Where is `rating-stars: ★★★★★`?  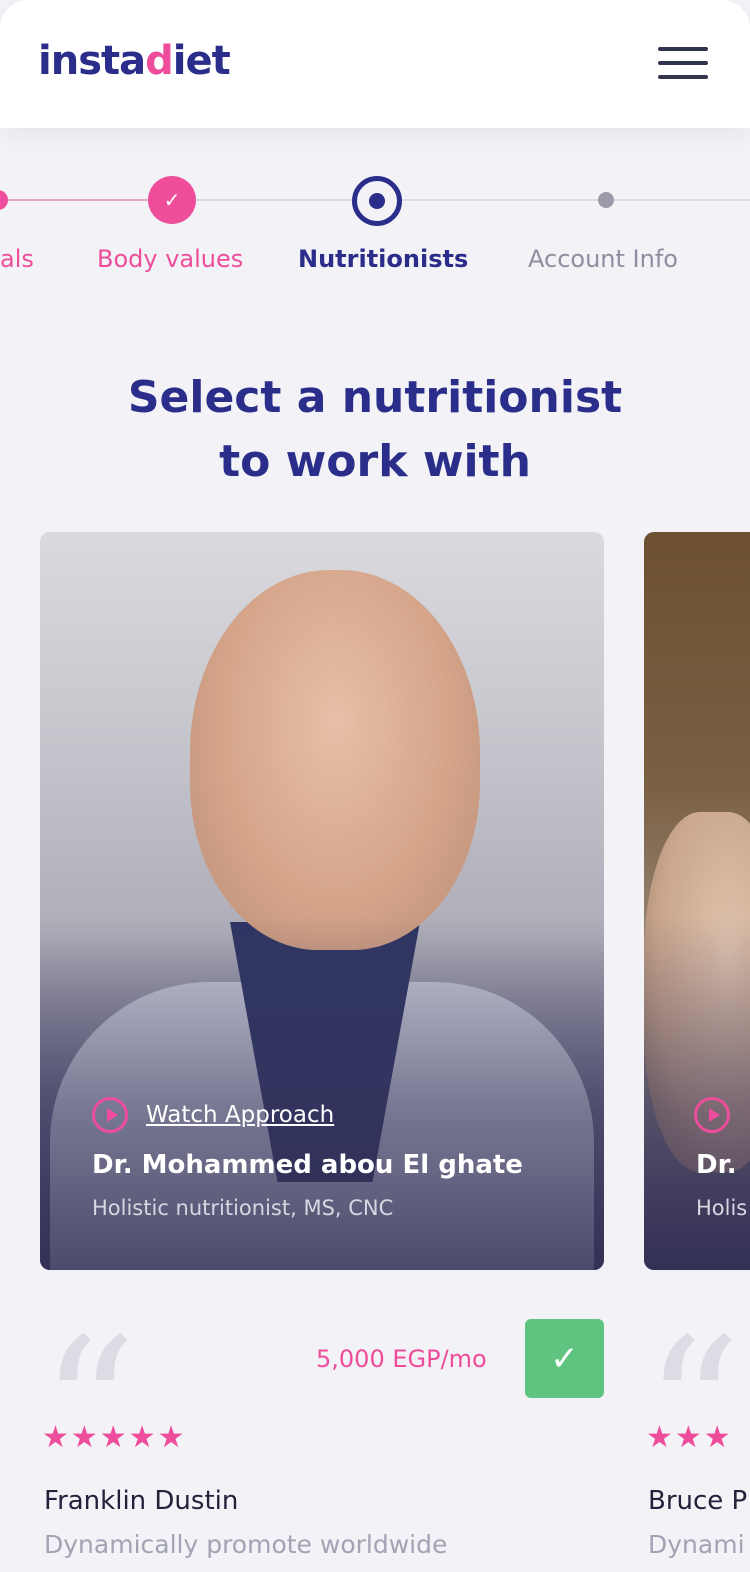 rating-stars: ★★★★★ is located at coordinates (114, 1437).